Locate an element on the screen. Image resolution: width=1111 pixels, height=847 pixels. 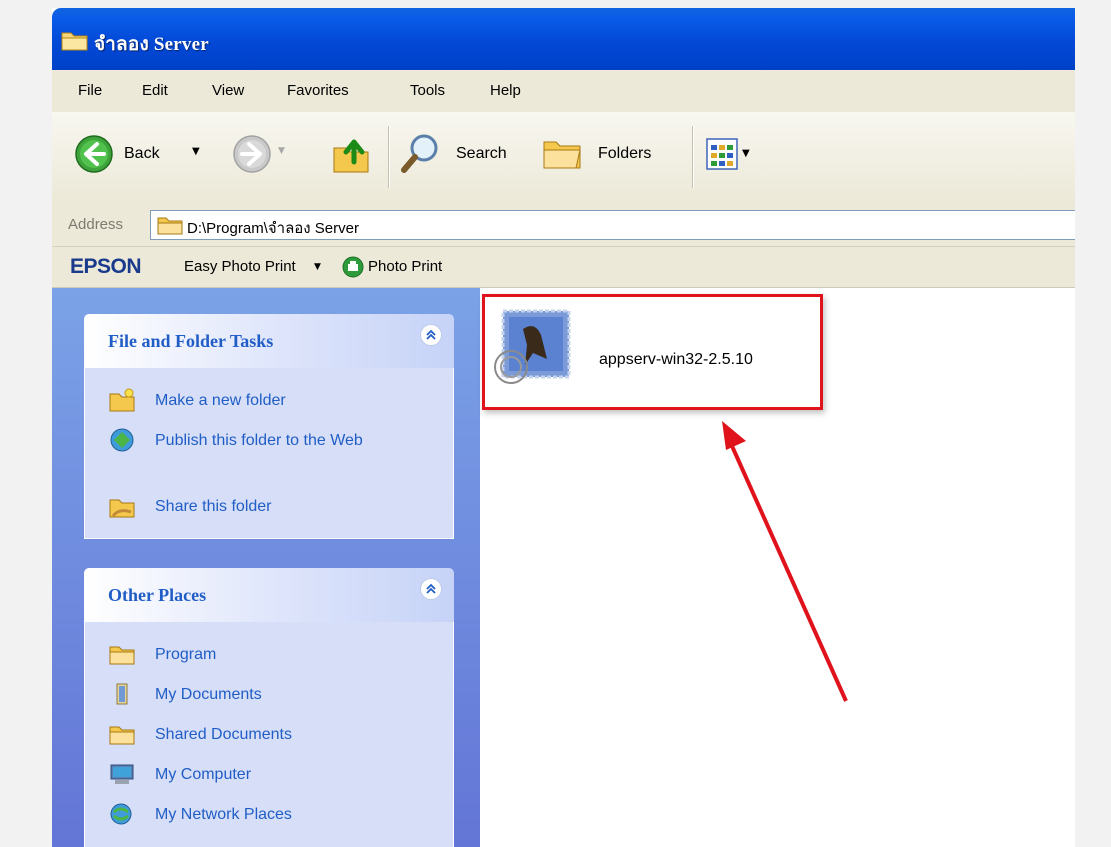
window-title: จำลอง Server is located at coordinates (151, 44).